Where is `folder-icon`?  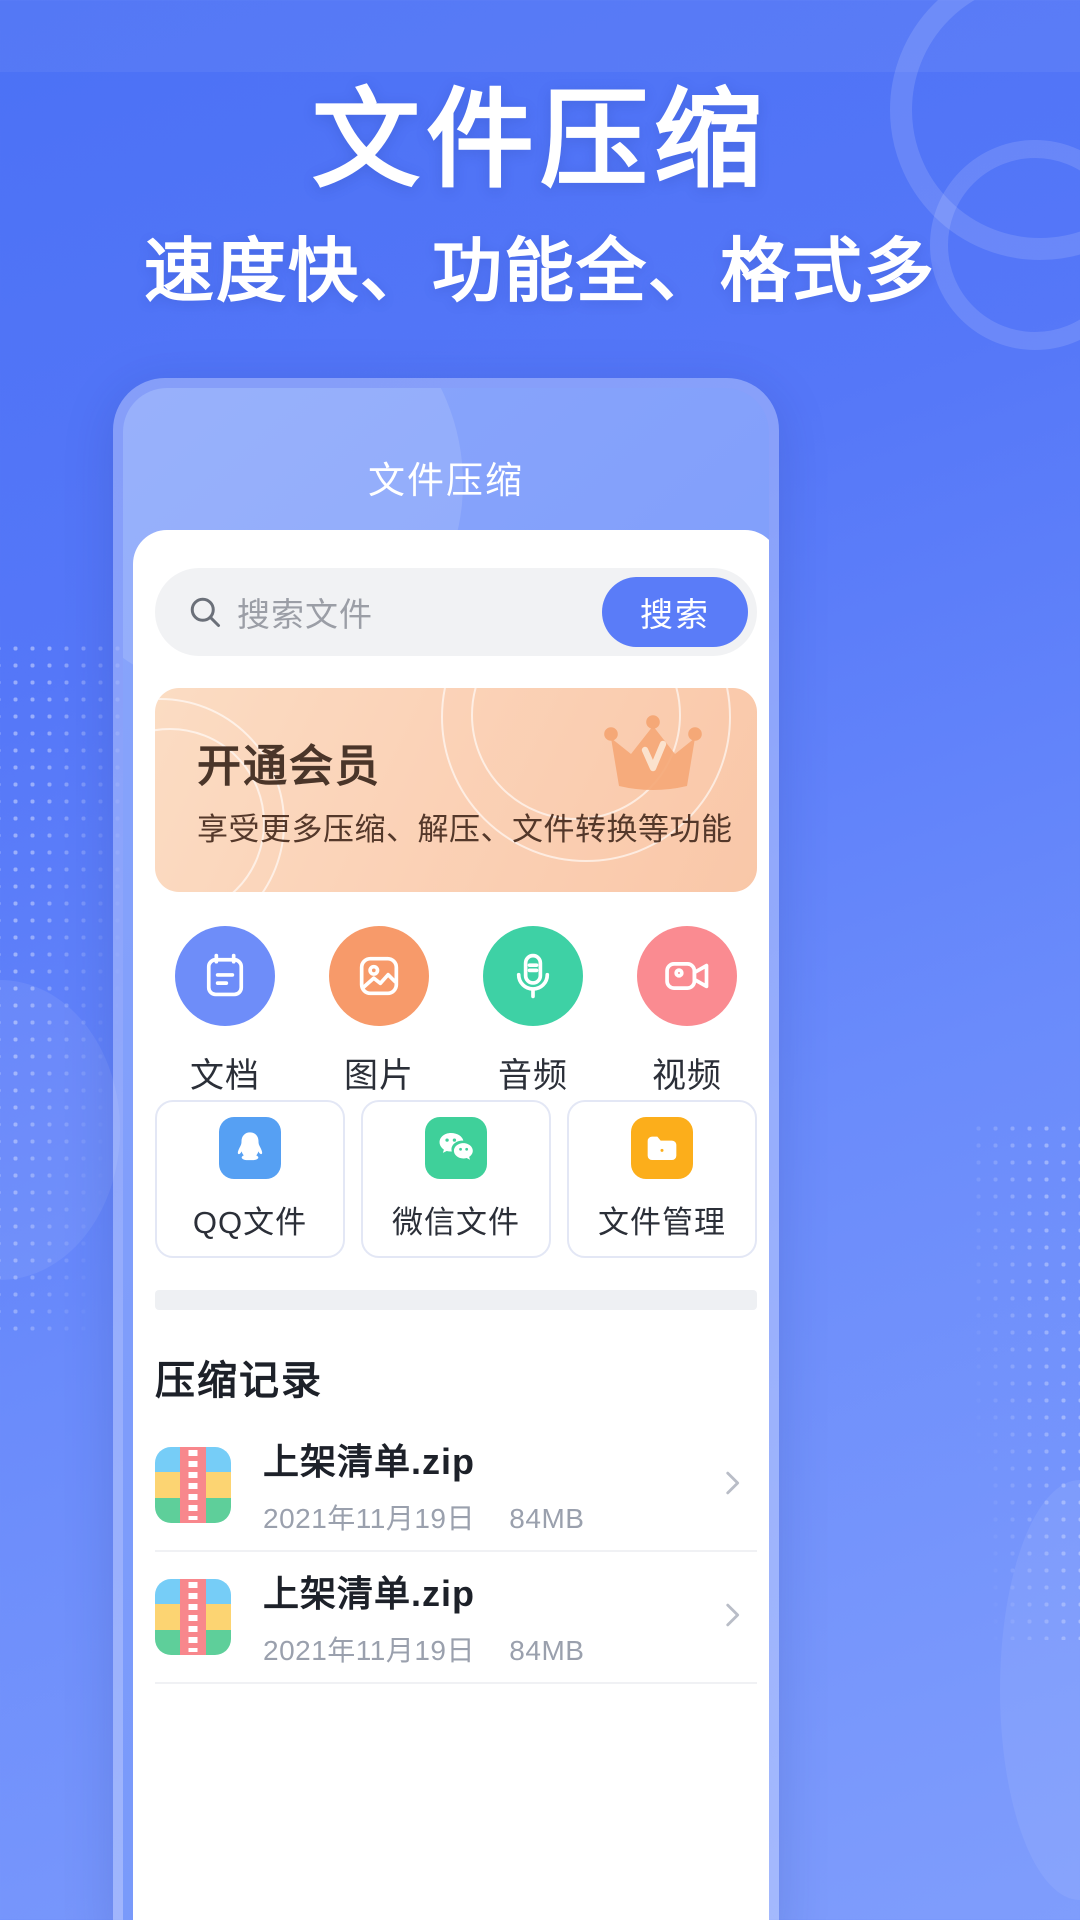
folder-icon is located at coordinates (662, 1147).